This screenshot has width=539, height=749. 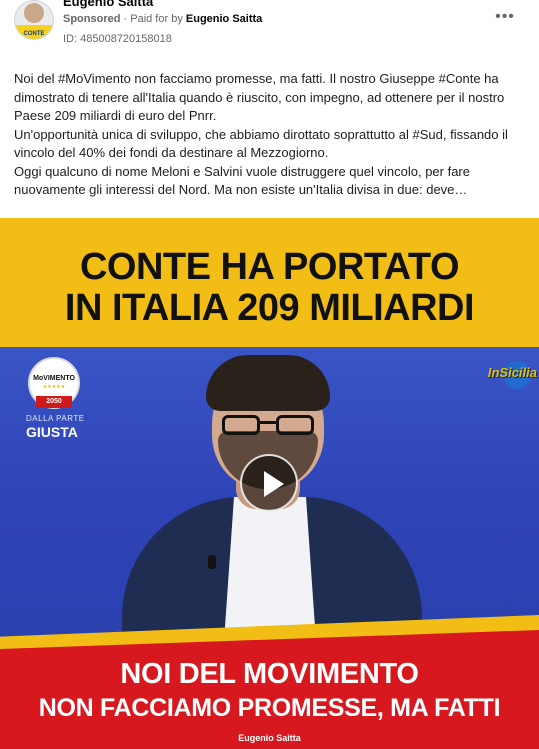 I want to click on speaker-hair, so click(x=268, y=383).